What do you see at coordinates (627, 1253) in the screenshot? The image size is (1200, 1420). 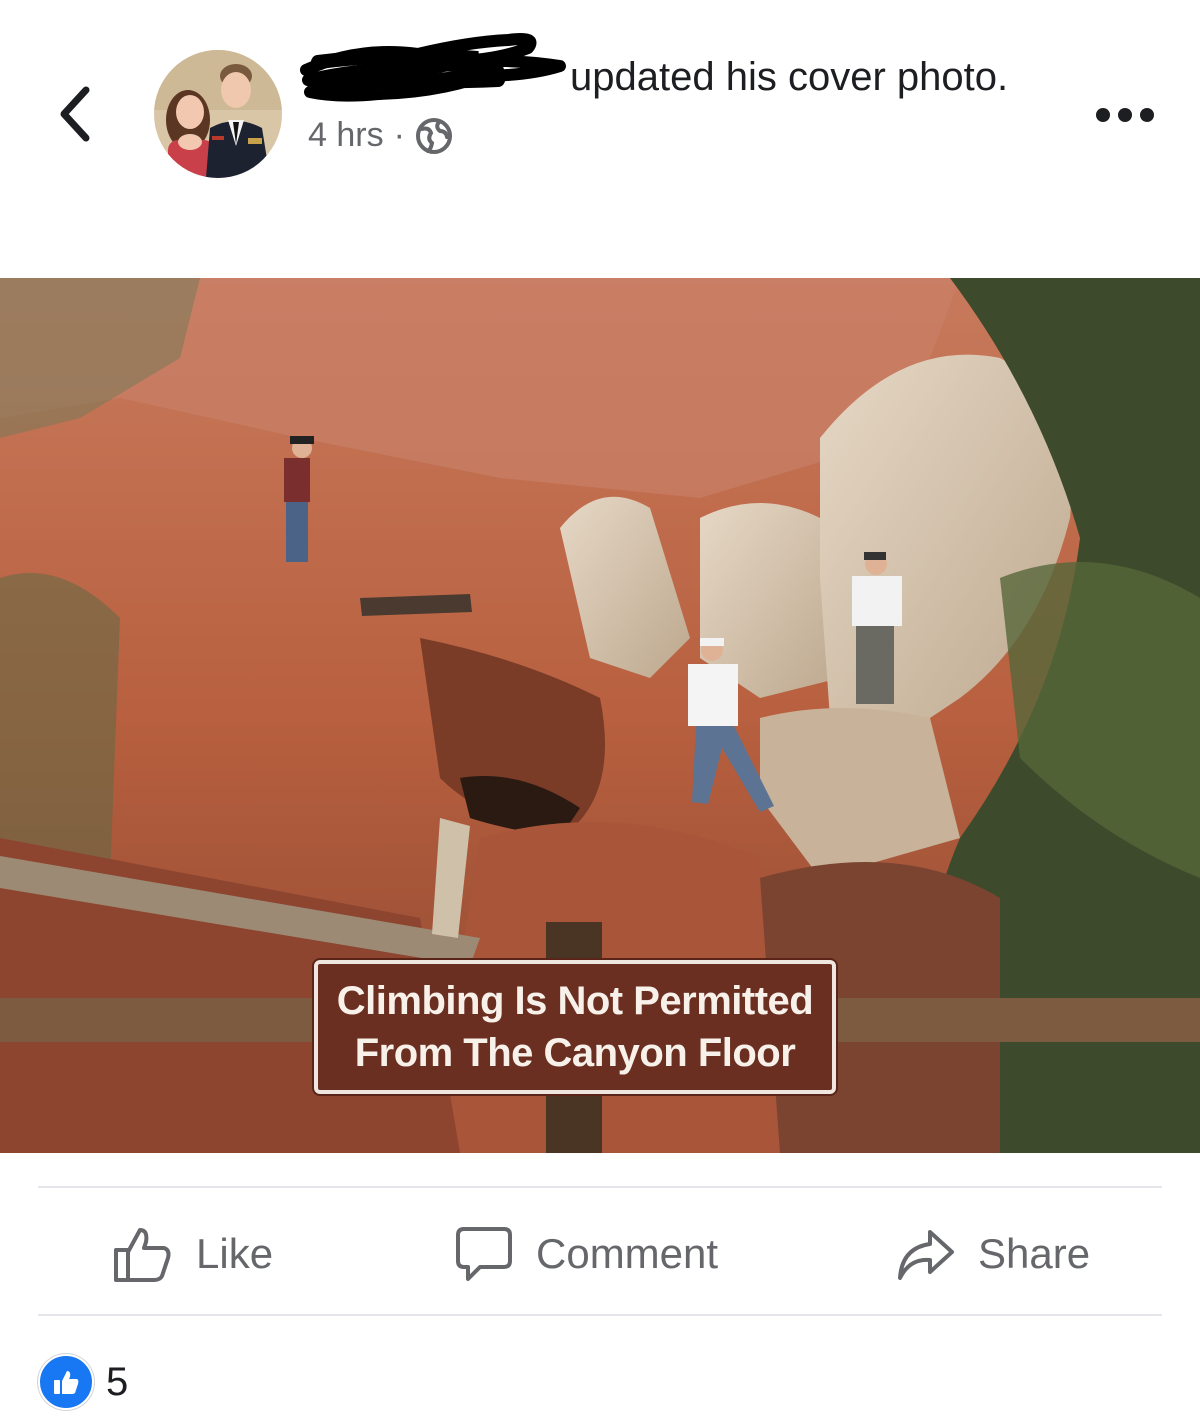 I see `comment-label: Comment` at bounding box center [627, 1253].